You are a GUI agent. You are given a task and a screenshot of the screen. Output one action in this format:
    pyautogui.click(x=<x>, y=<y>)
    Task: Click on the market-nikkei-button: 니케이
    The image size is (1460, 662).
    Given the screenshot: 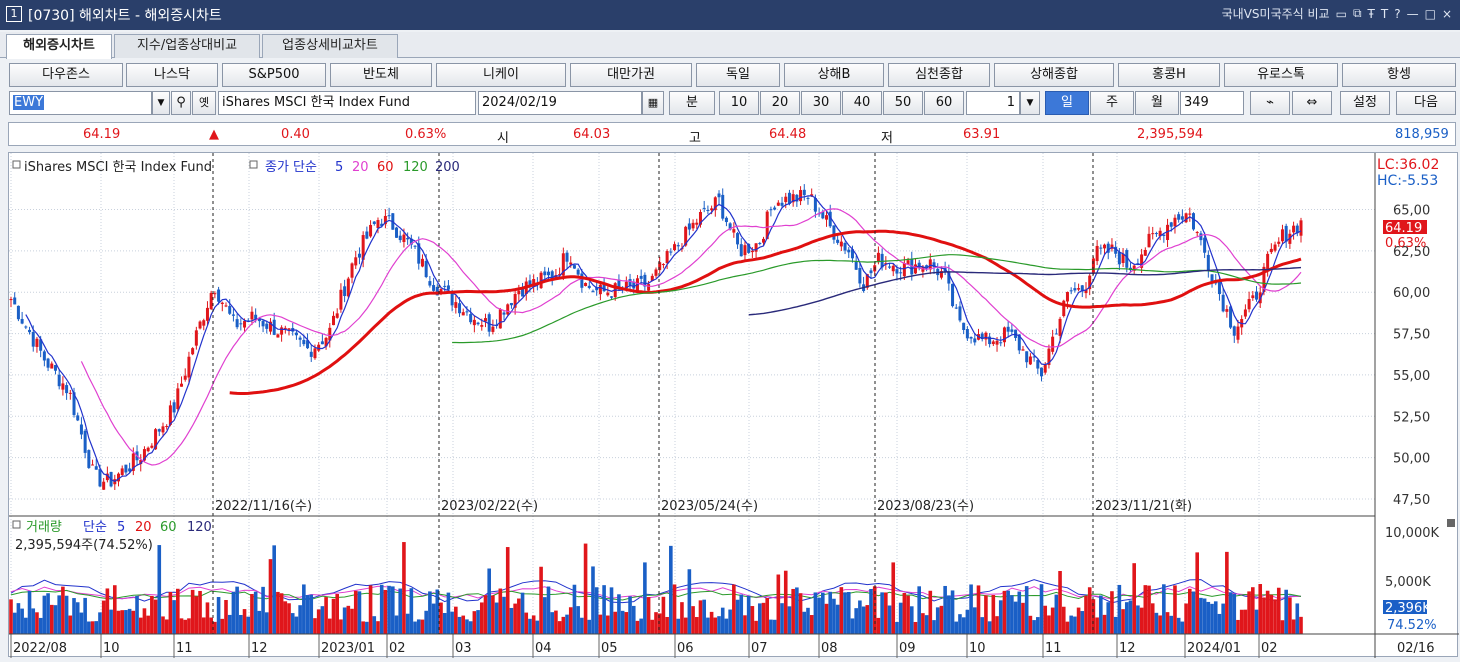 What is the action you would take?
    pyautogui.click(x=501, y=75)
    